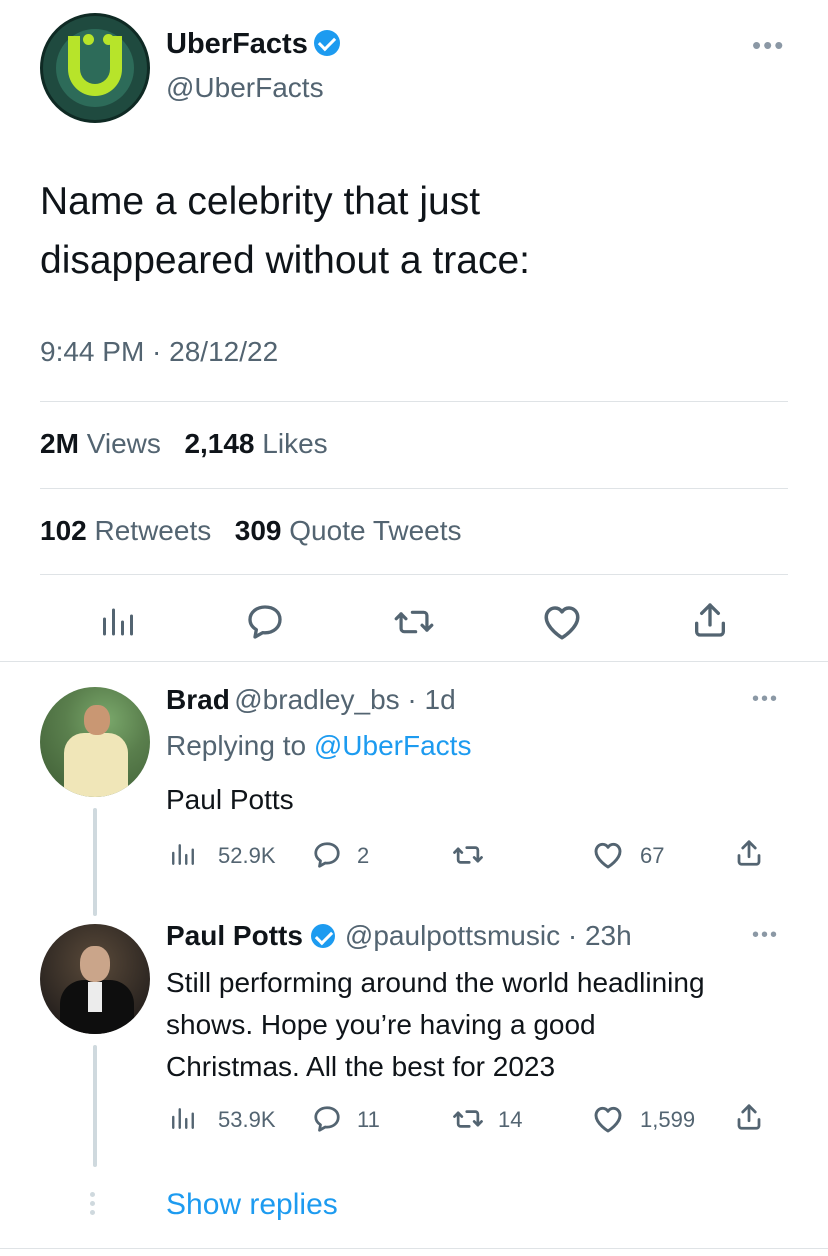  I want to click on reply-header: Paul Potts @paulpottsmusic · 23h, so click(399, 936).